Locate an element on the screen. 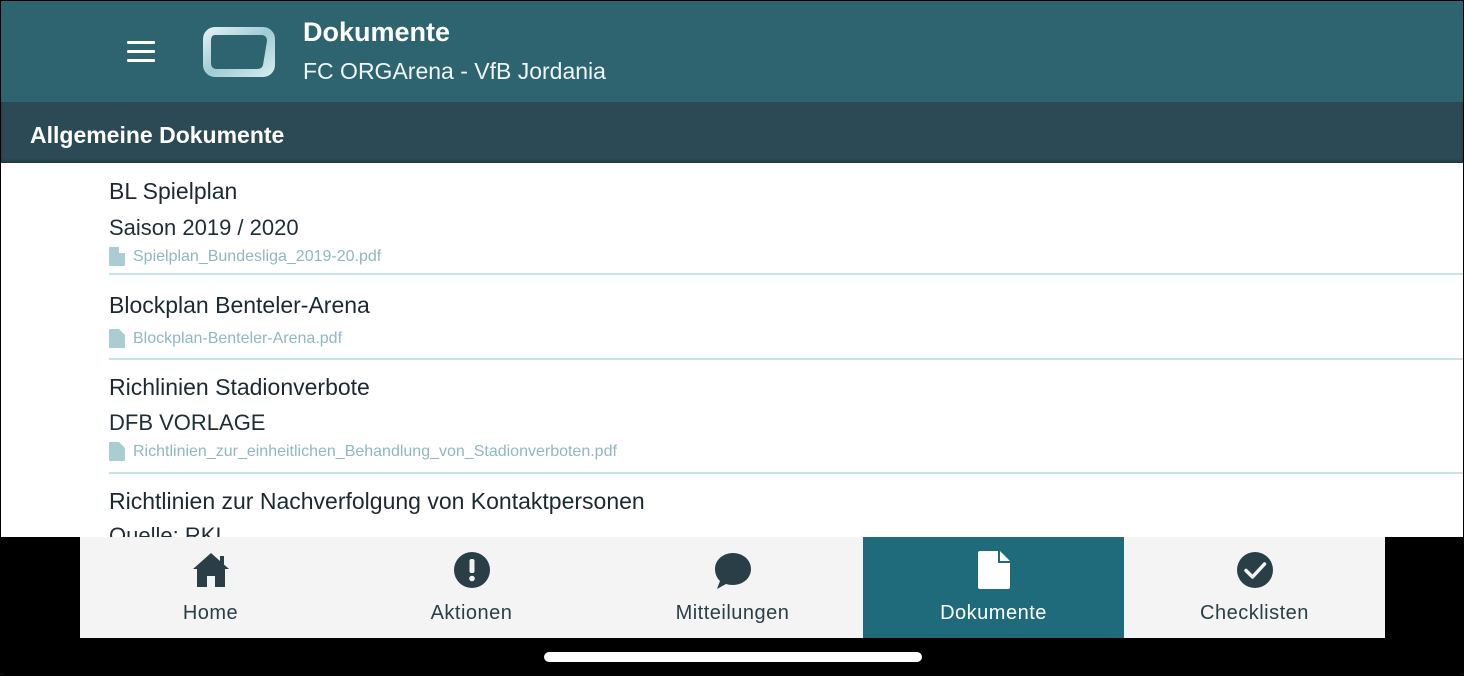  document-file: Blockplan-Benteler-Arena.pdf is located at coordinates (225, 338).